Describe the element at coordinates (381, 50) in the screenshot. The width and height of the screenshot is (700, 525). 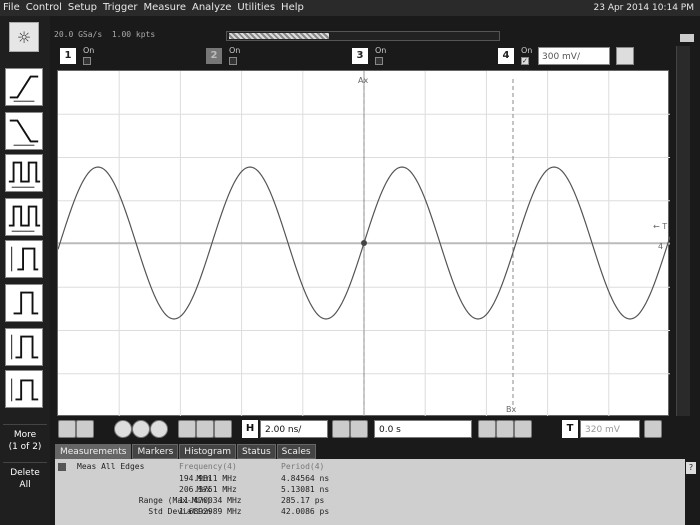
I see `channel-3-on-label: On` at that location.